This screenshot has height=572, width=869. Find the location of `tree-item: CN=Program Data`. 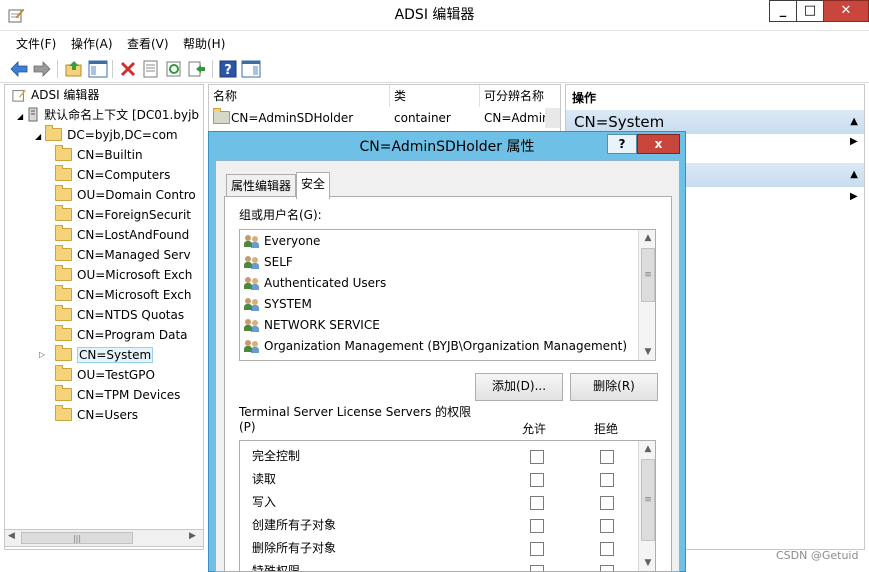

tree-item: CN=Program Data is located at coordinates (121, 335).